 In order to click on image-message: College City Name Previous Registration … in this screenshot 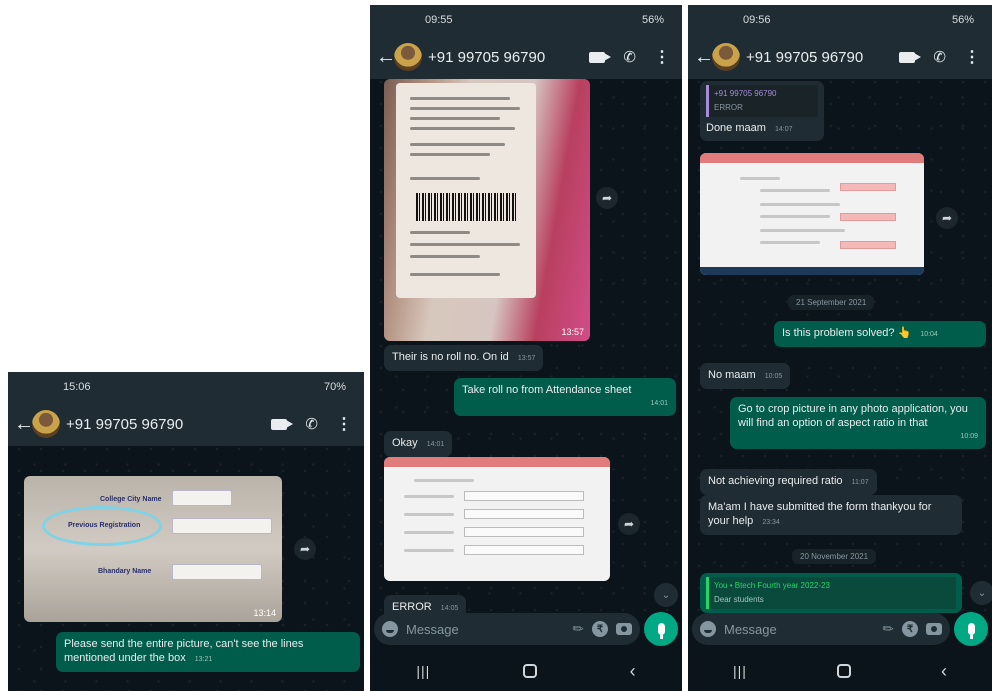, I will do `click(153, 549)`.